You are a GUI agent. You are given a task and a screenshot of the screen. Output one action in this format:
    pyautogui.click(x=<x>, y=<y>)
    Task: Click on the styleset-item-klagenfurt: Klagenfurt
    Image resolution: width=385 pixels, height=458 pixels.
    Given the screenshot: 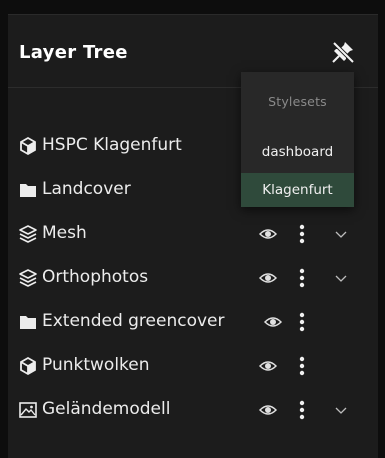 What is the action you would take?
    pyautogui.click(x=297, y=190)
    